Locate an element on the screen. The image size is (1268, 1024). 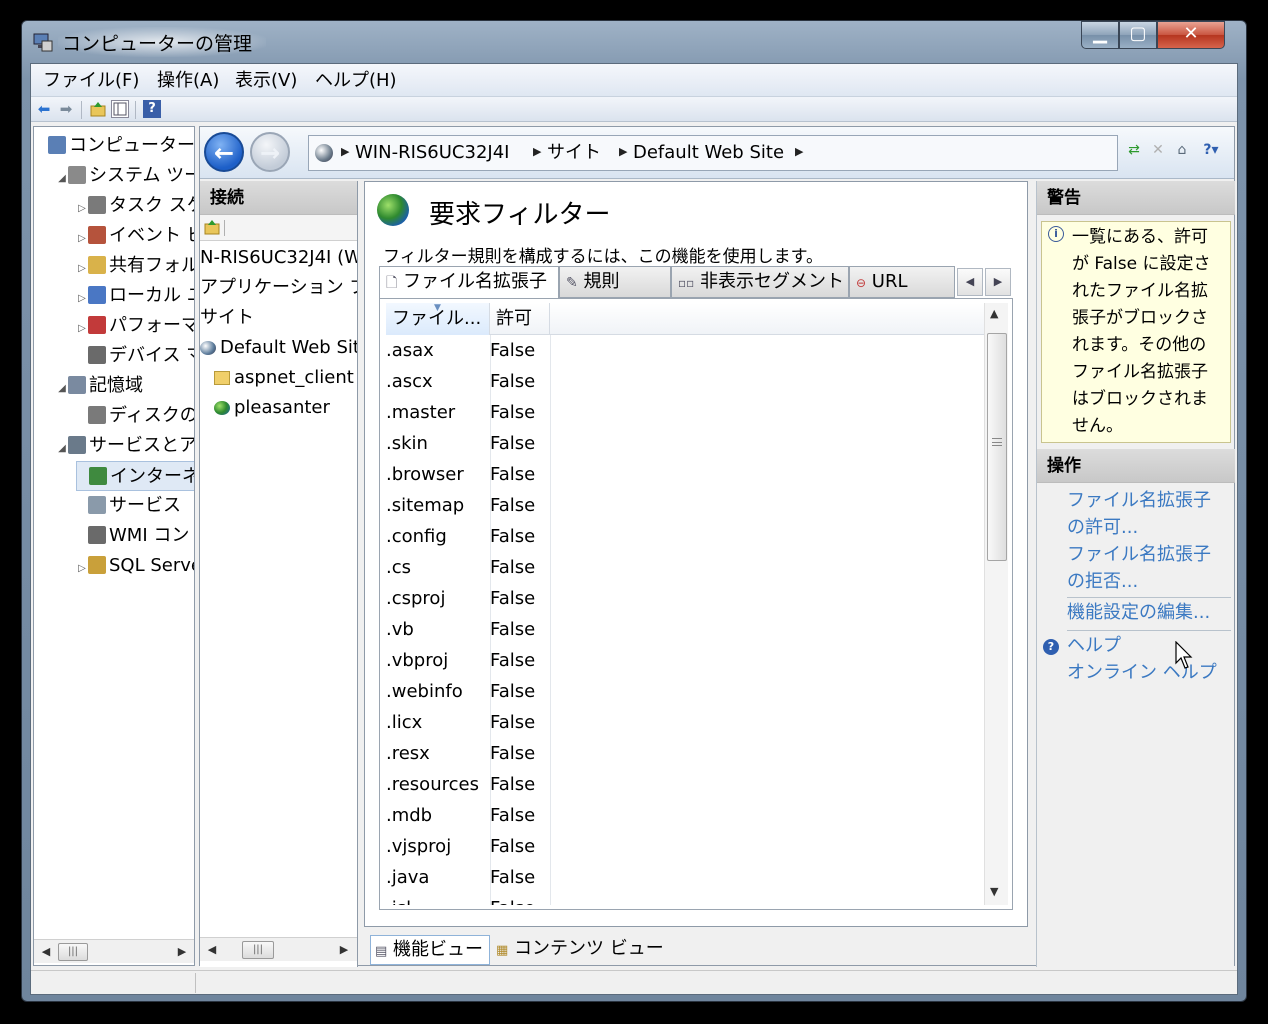
menu-file: ファイル(F) is located at coordinates (91, 81).